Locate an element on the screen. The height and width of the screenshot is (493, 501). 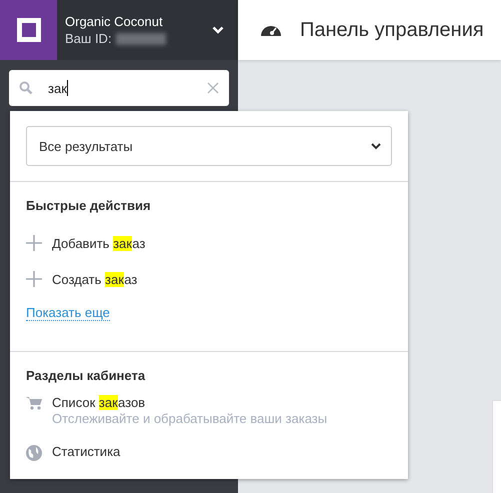
section-heading: Разделы кабинета is located at coordinates (86, 375).